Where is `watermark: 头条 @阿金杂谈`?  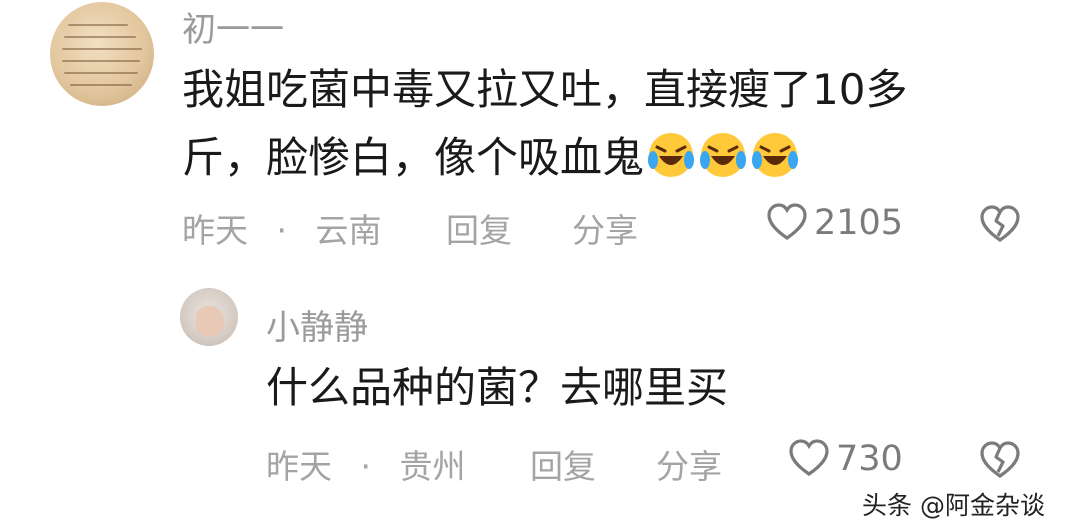 watermark: 头条 @阿金杂谈 is located at coordinates (953, 505).